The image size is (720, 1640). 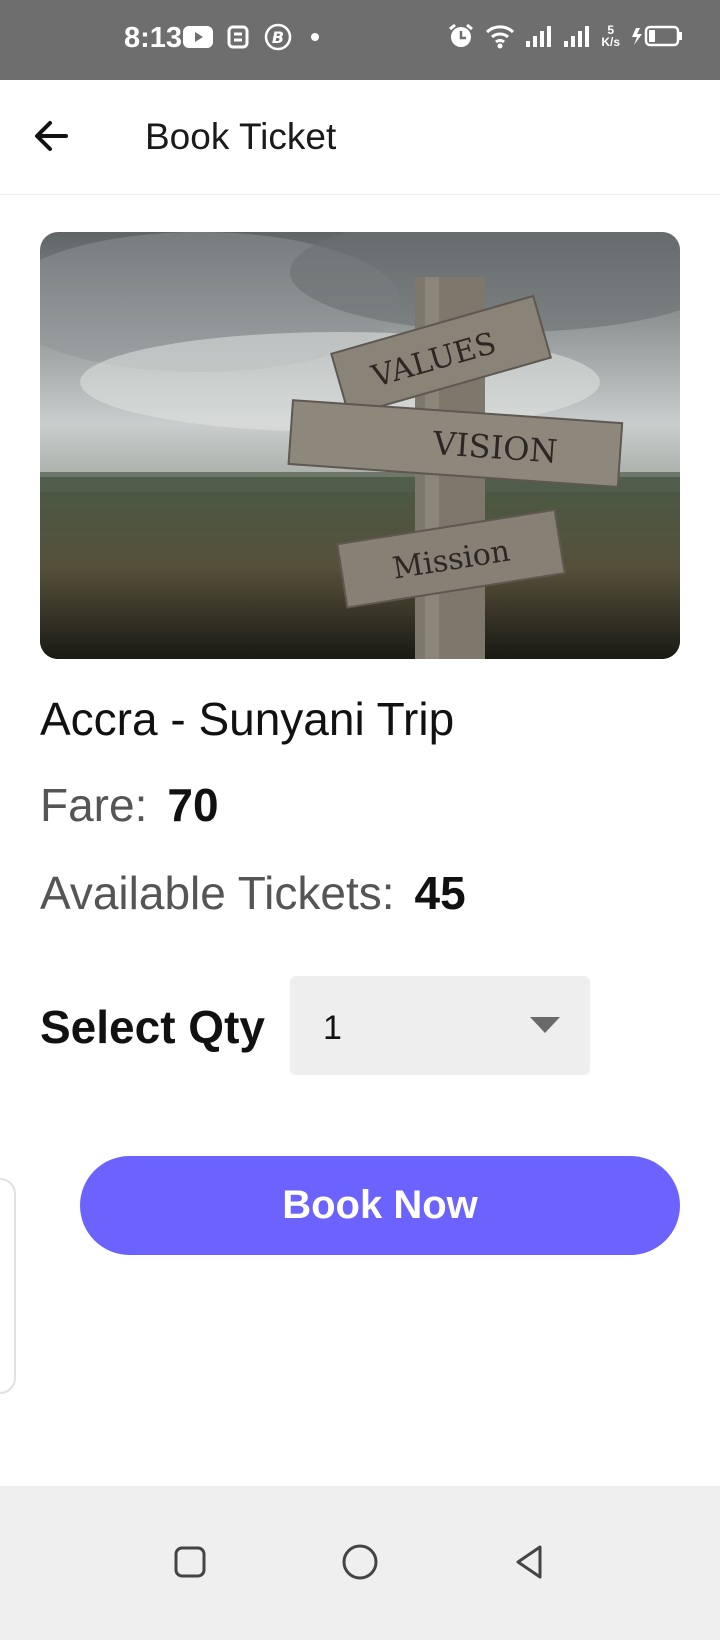 I want to click on alarm-icon, so click(x=461, y=35).